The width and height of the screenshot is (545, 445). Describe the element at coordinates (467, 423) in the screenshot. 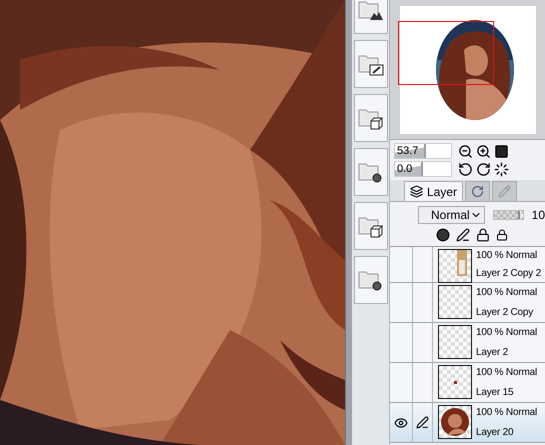

I see `layer-row: 100 % Normal Layer 20` at that location.